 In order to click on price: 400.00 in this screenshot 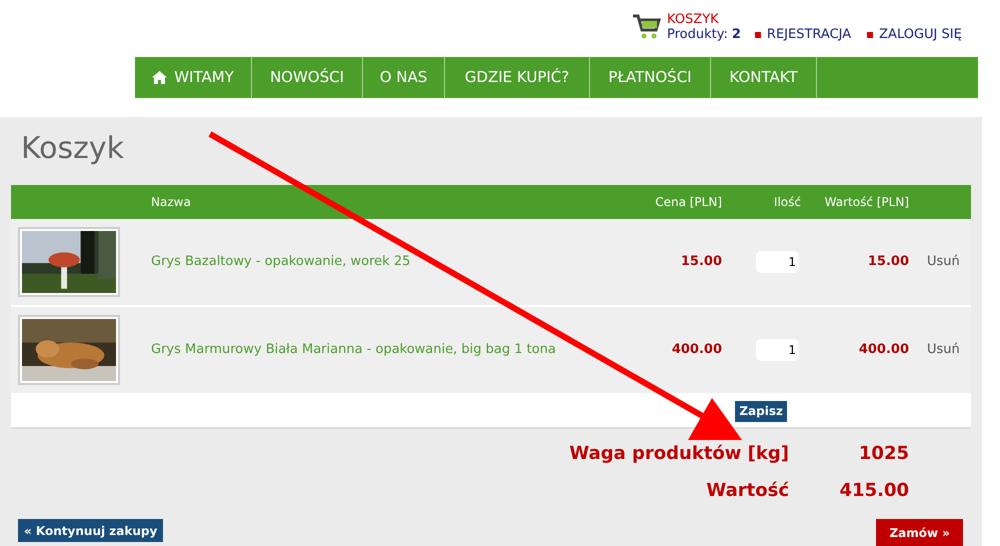, I will do `click(696, 350)`.